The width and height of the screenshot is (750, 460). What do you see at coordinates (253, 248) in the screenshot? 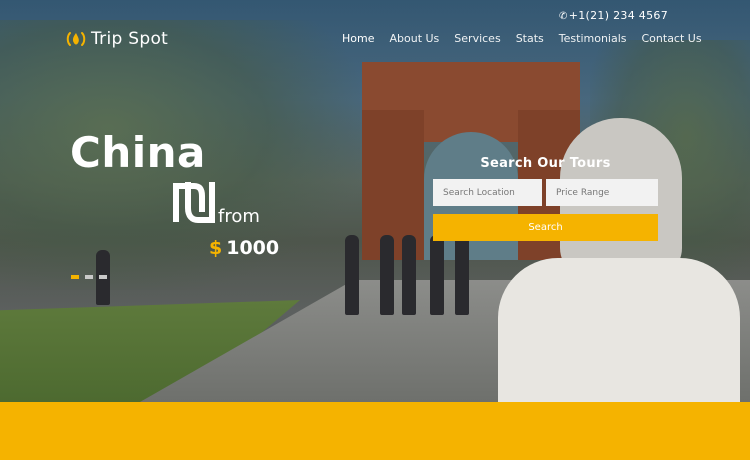
I see `price-value: 1000` at bounding box center [253, 248].